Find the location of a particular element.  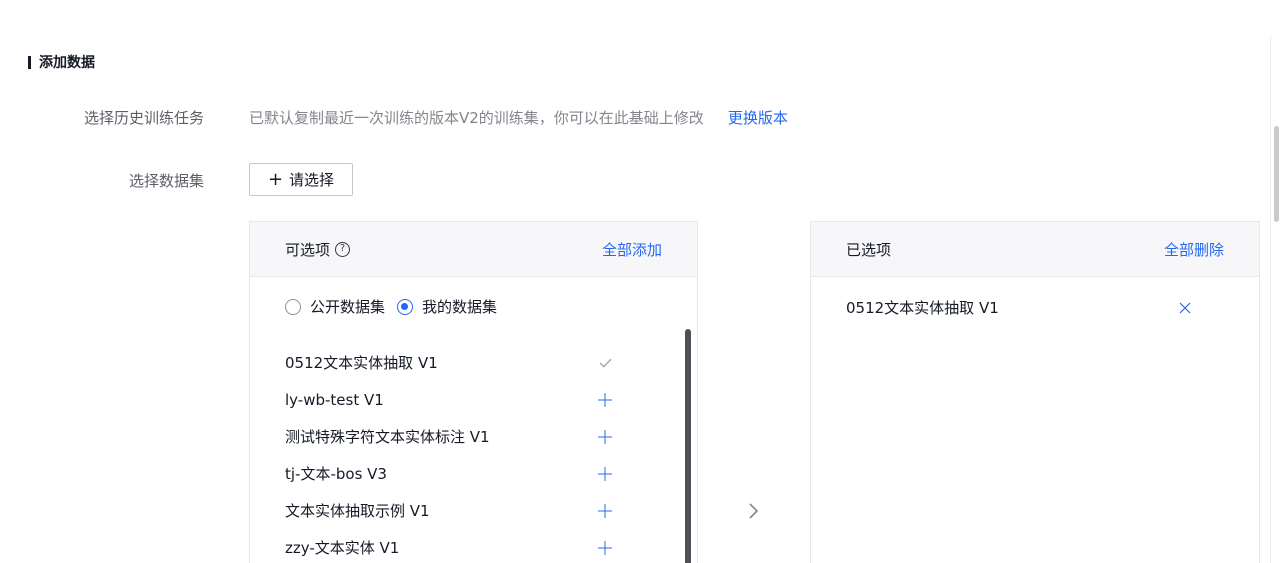

available-panel-header: 可选项 ? 全部添加 is located at coordinates (473, 249).